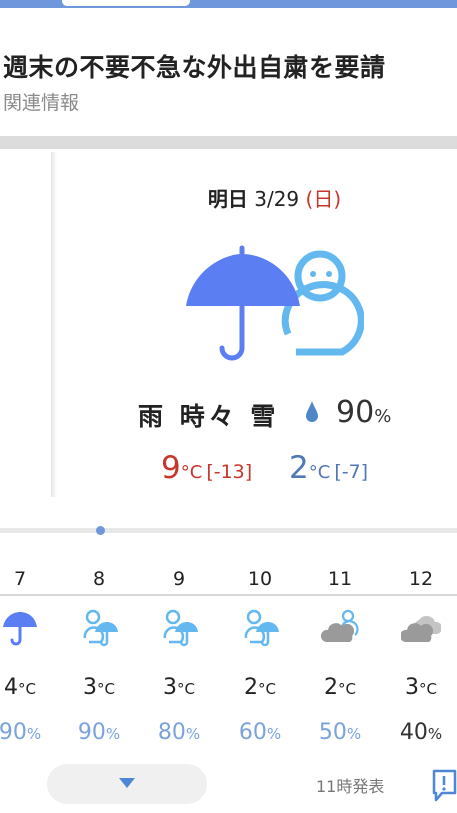  I want to click on hour-label: 12, so click(421, 579).